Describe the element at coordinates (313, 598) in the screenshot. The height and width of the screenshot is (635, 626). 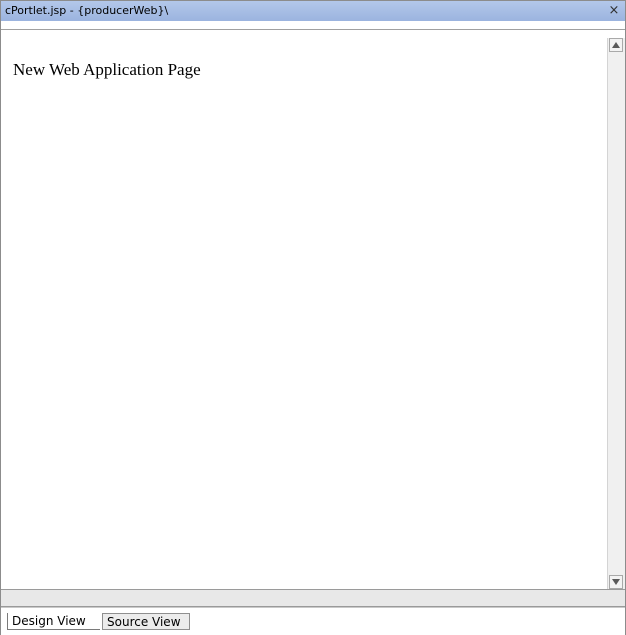
I see `status-bar` at that location.